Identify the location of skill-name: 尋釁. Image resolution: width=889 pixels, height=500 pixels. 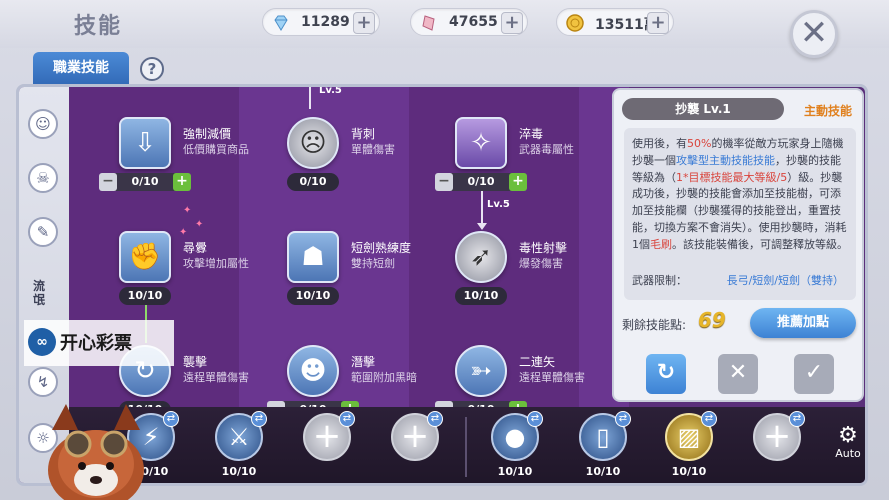
(195, 248).